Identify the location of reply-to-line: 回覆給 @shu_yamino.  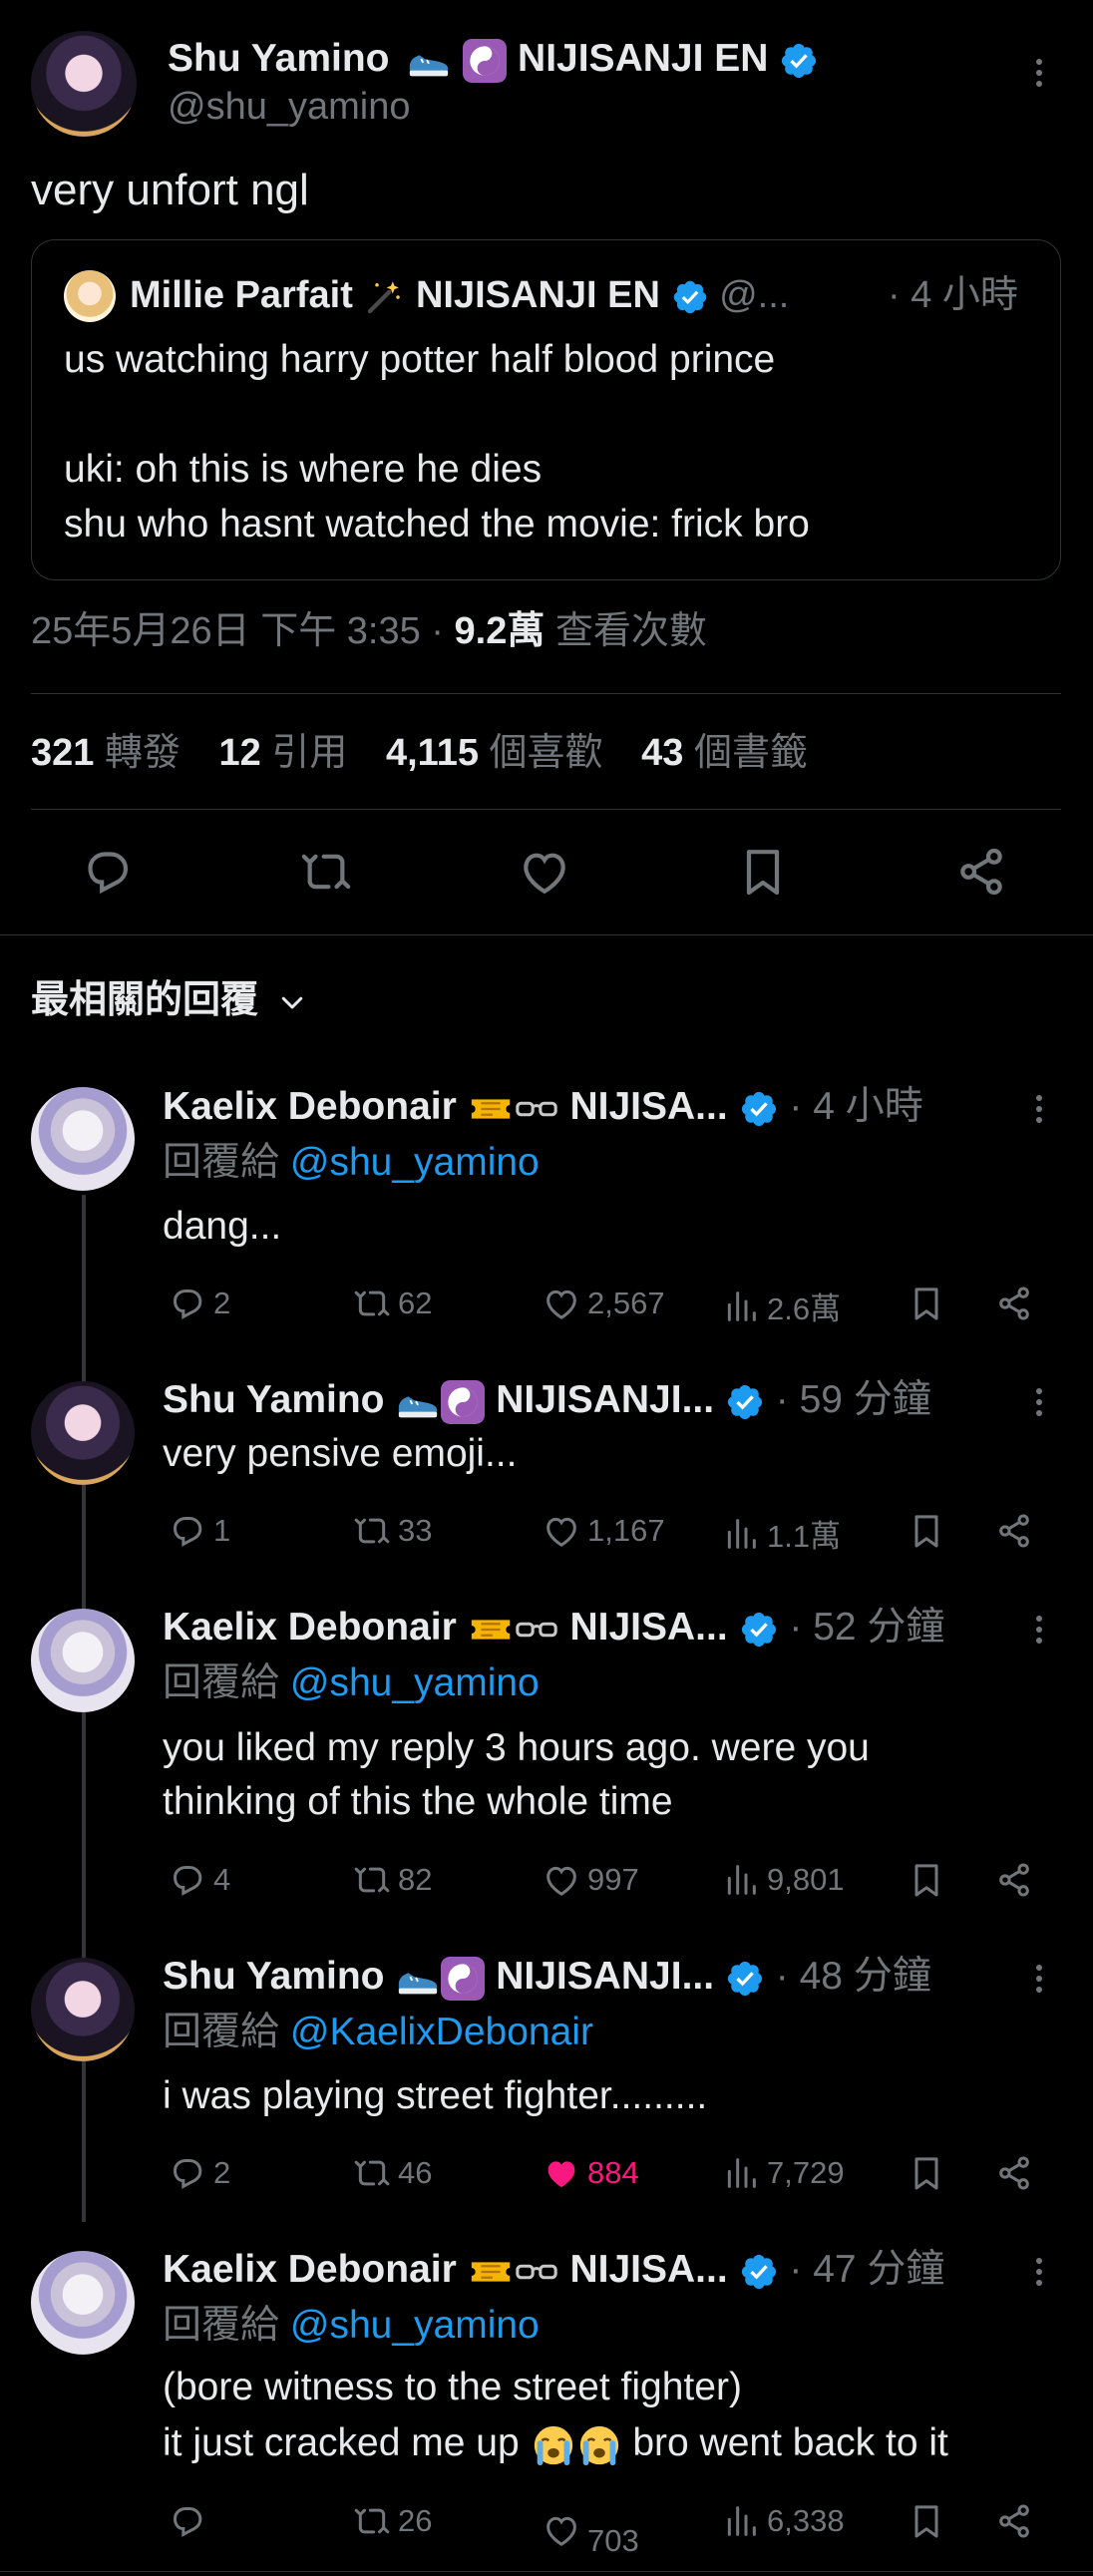
(351, 2326).